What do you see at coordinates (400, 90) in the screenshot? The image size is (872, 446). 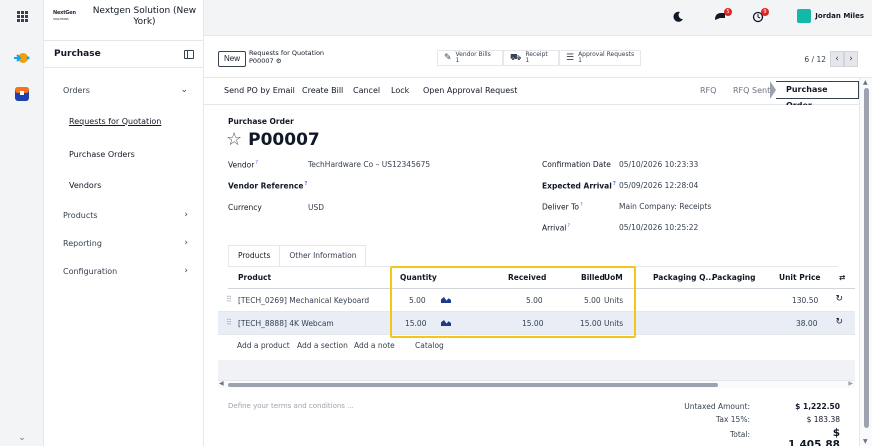 I see `lock-button: Lock` at bounding box center [400, 90].